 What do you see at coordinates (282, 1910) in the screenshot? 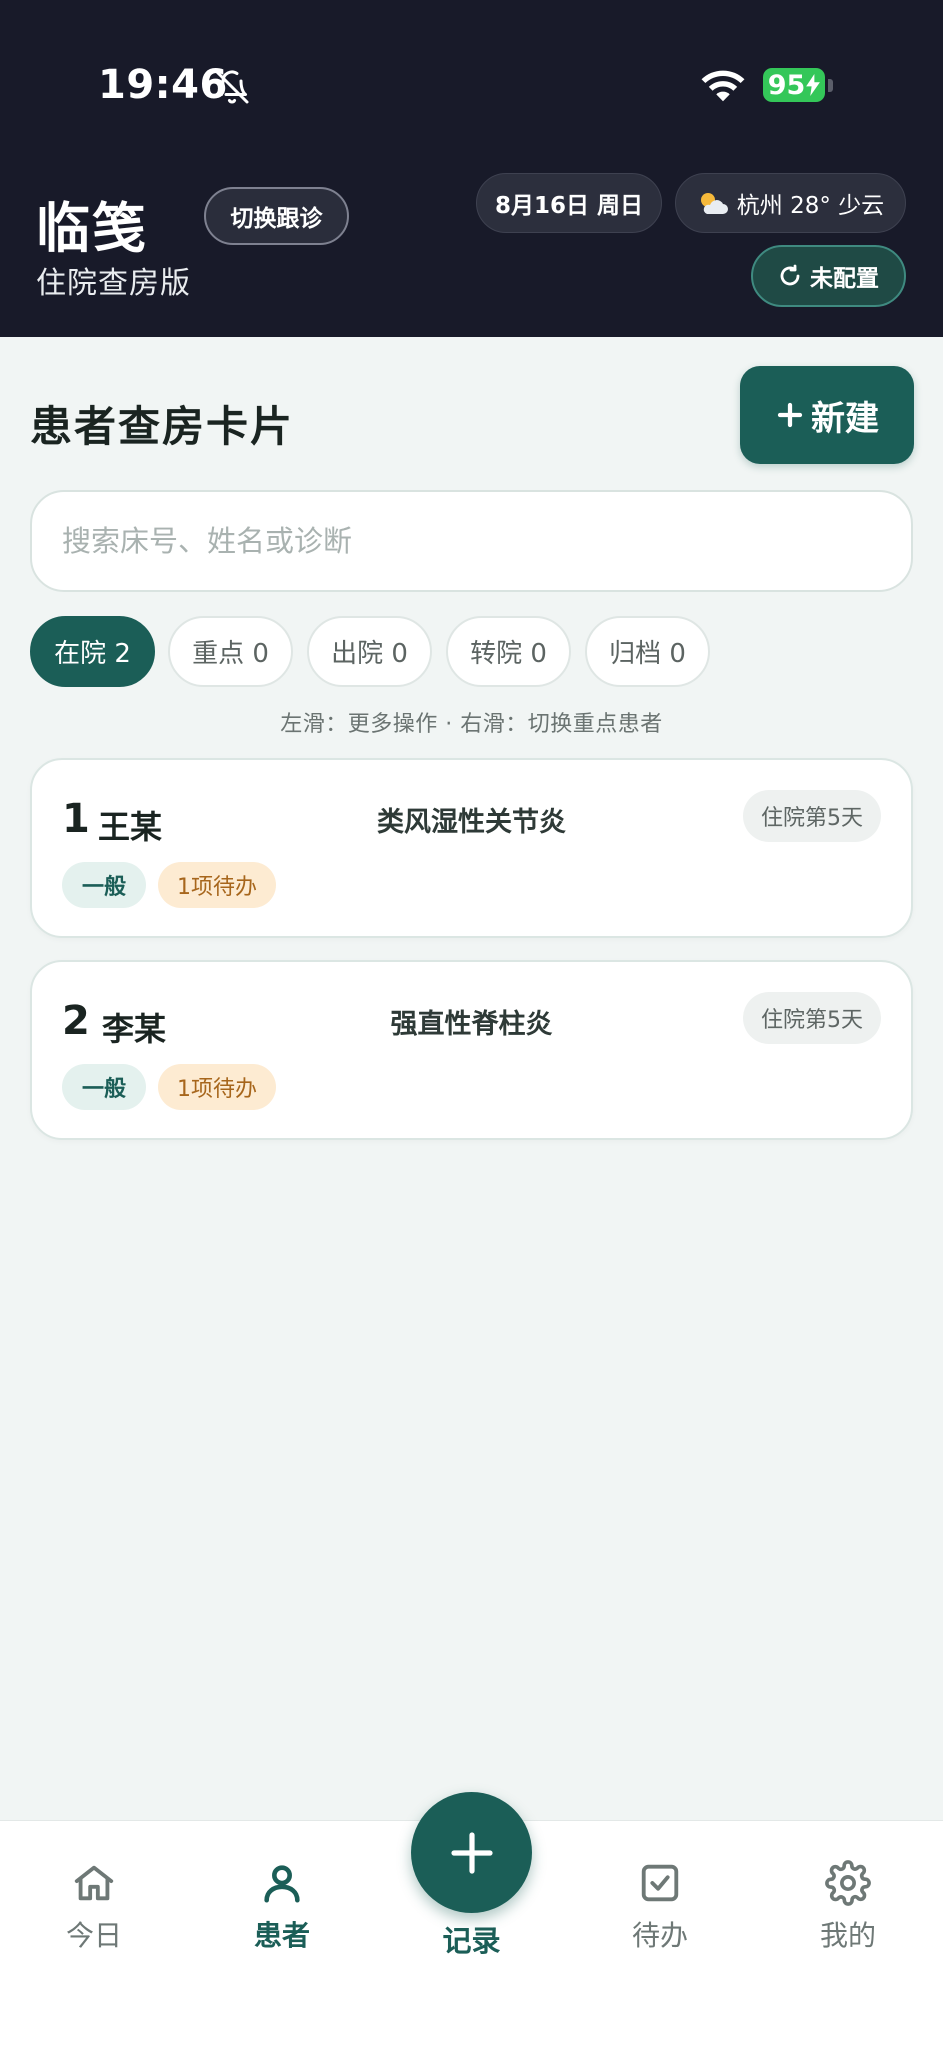
I see `nav-patients: 患者` at bounding box center [282, 1910].